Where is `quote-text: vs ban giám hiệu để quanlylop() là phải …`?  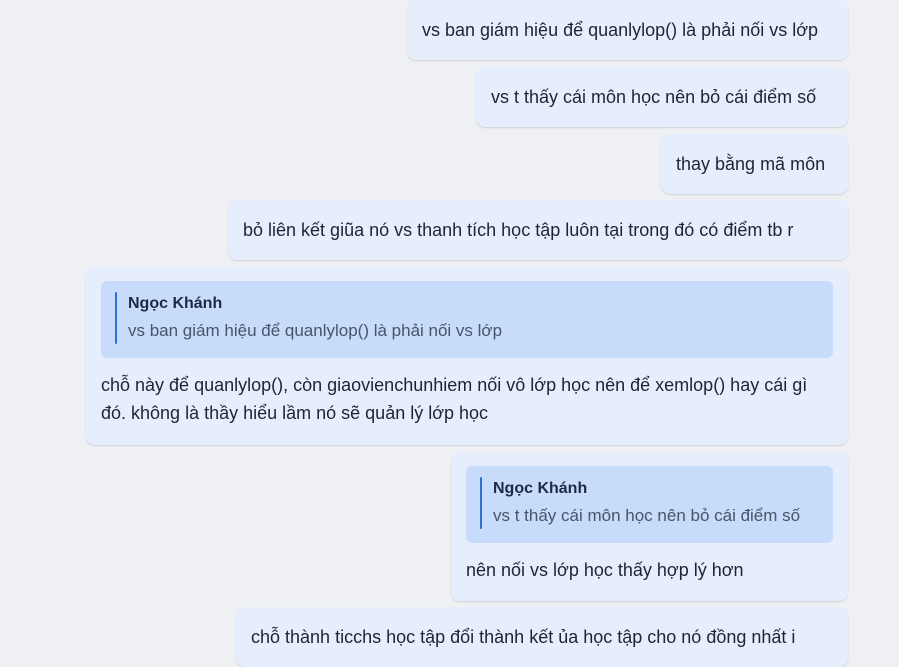 quote-text: vs ban giám hiệu để quanlylop() là phải … is located at coordinates (315, 330).